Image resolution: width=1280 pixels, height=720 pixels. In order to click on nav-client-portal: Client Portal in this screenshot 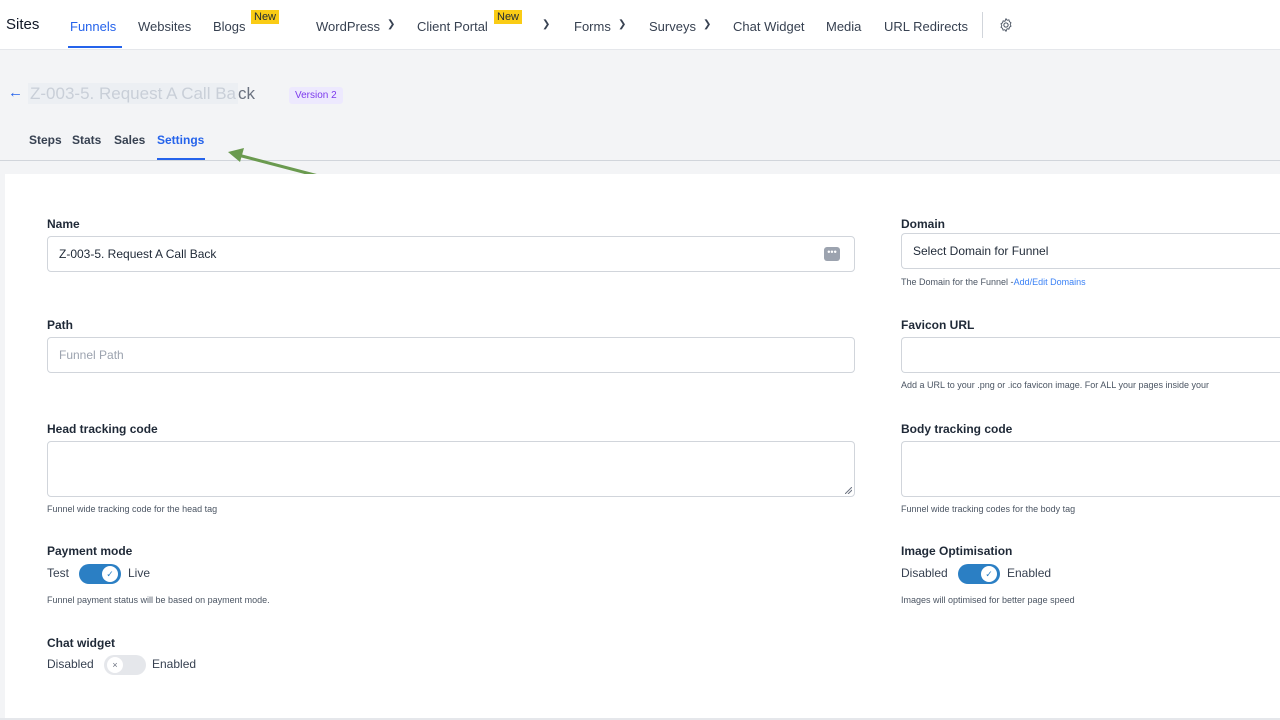, I will do `click(452, 26)`.